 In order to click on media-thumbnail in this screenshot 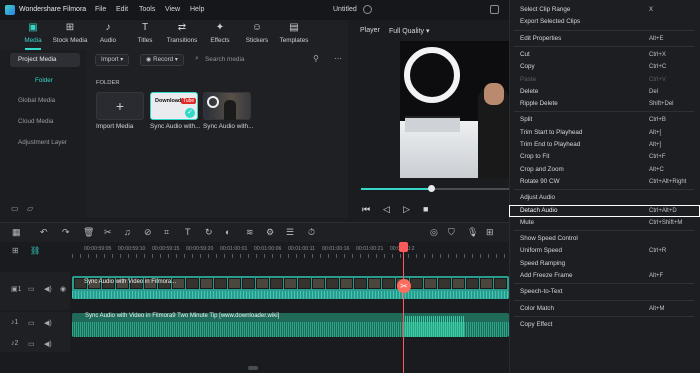, I will do `click(227, 106)`.